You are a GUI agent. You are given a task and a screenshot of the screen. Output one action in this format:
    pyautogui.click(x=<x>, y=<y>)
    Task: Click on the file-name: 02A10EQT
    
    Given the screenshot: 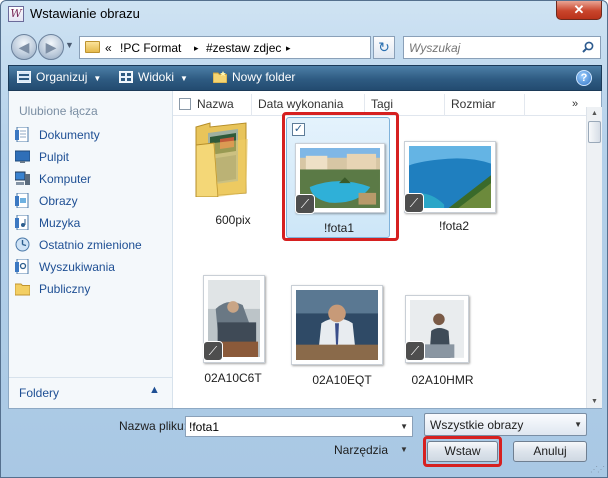 What is the action you would take?
    pyautogui.click(x=342, y=380)
    